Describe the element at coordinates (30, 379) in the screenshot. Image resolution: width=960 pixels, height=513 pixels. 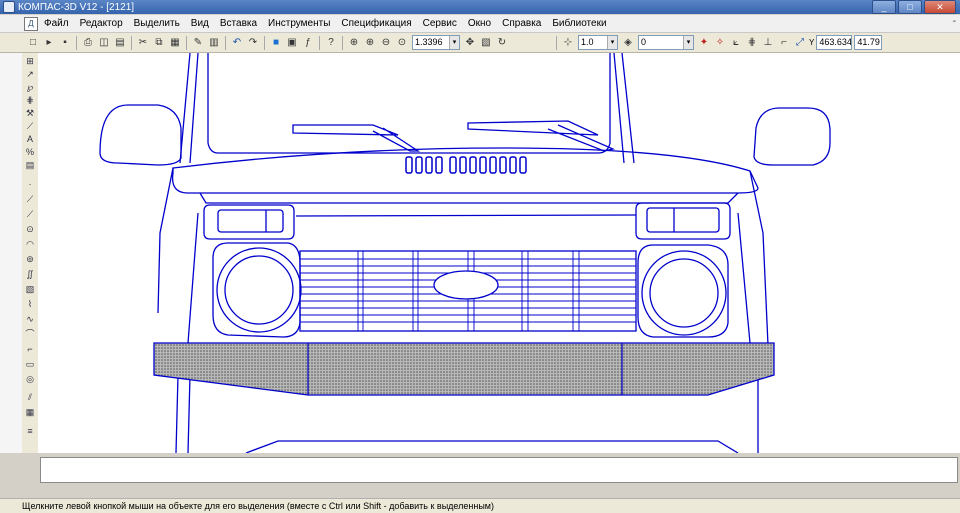
I see `collect-contour-icon: ◎` at that location.